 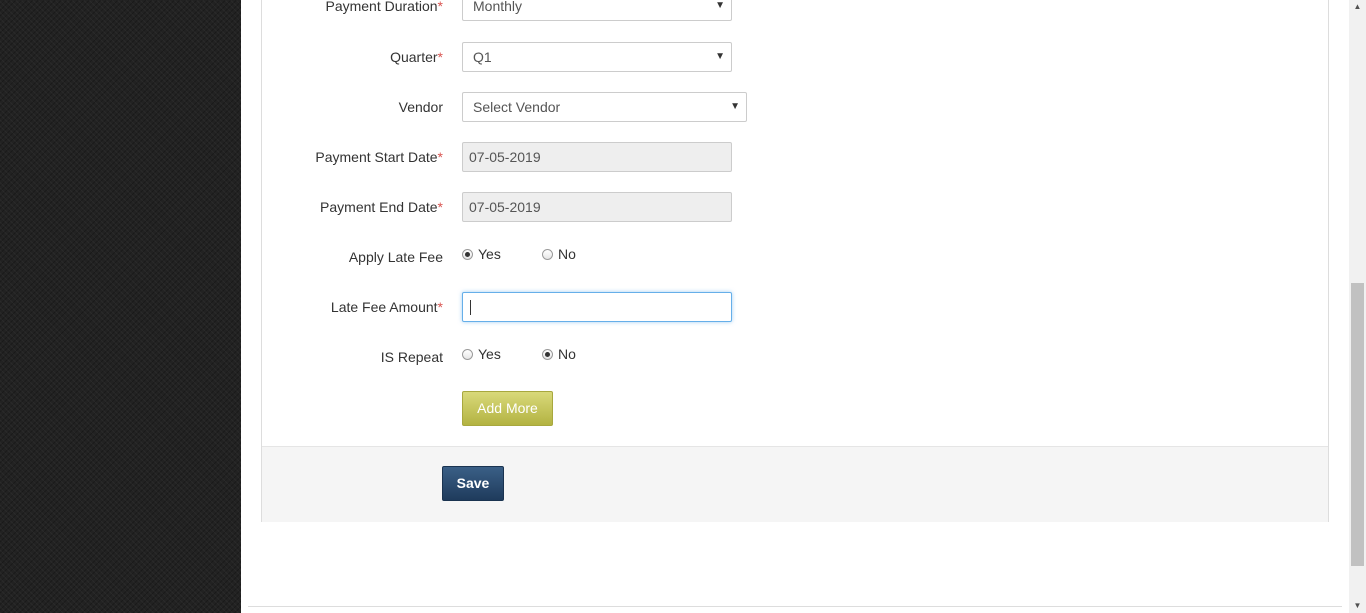 What do you see at coordinates (547, 354) in the screenshot?
I see `is-repeat-no-radio` at bounding box center [547, 354].